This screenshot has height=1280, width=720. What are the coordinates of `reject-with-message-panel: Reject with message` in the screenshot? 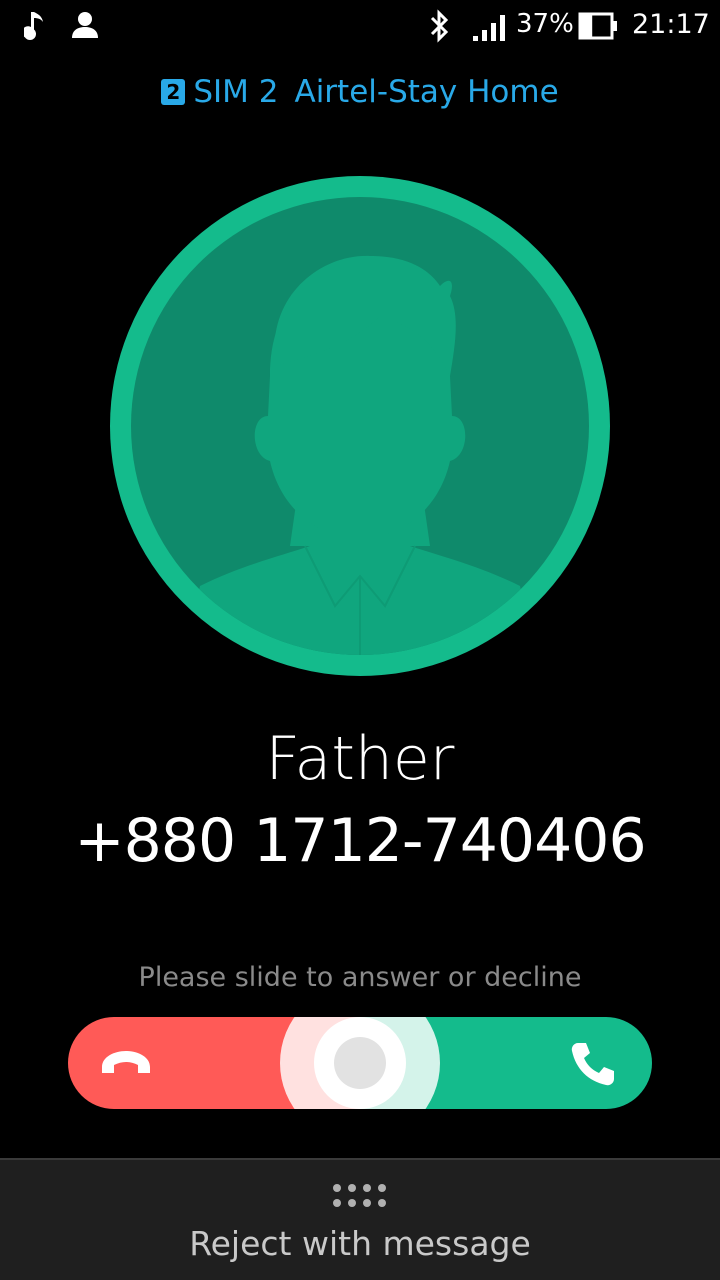 It's located at (360, 1219).